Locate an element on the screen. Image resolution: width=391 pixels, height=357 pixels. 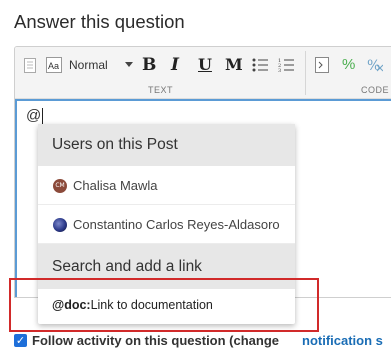
toolbar-divider is located at coordinates (305, 73).